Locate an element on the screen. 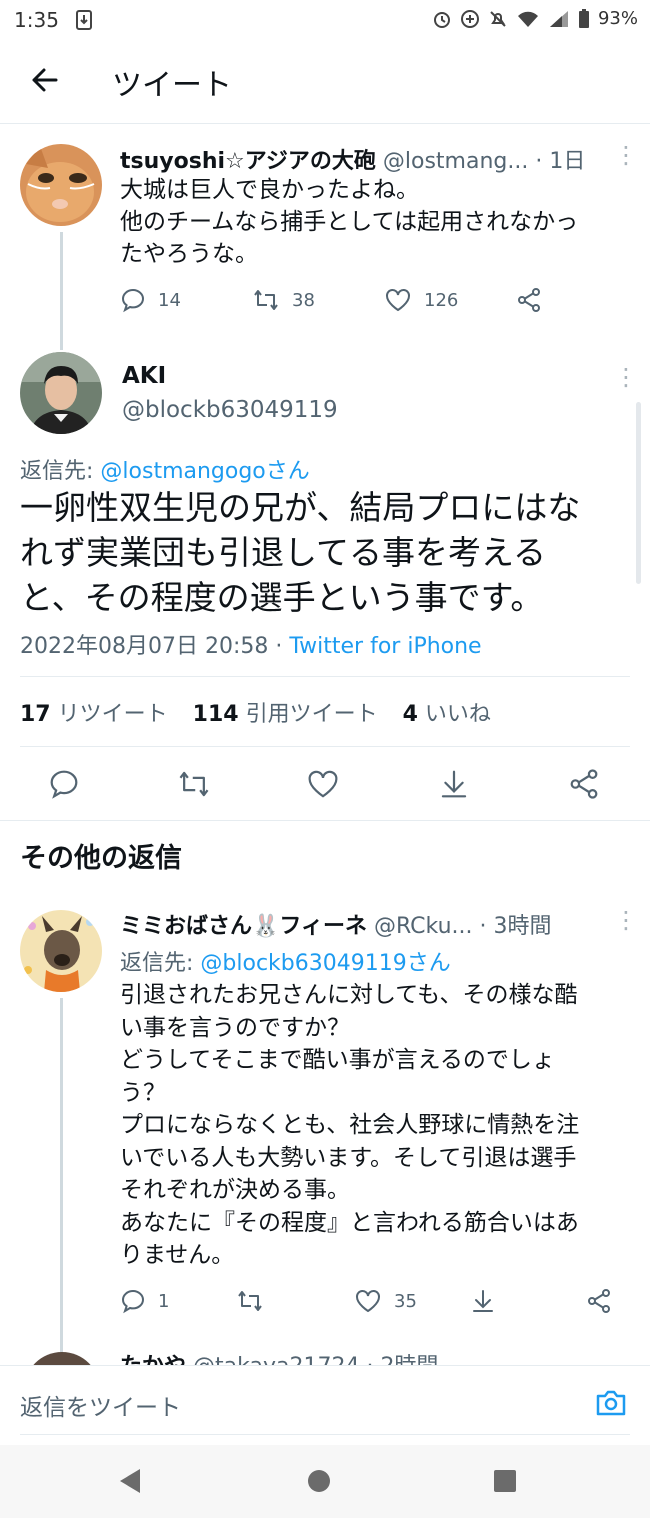  tweet-text-line: れず実業団も引退してる事を考える is located at coordinates (283, 552).